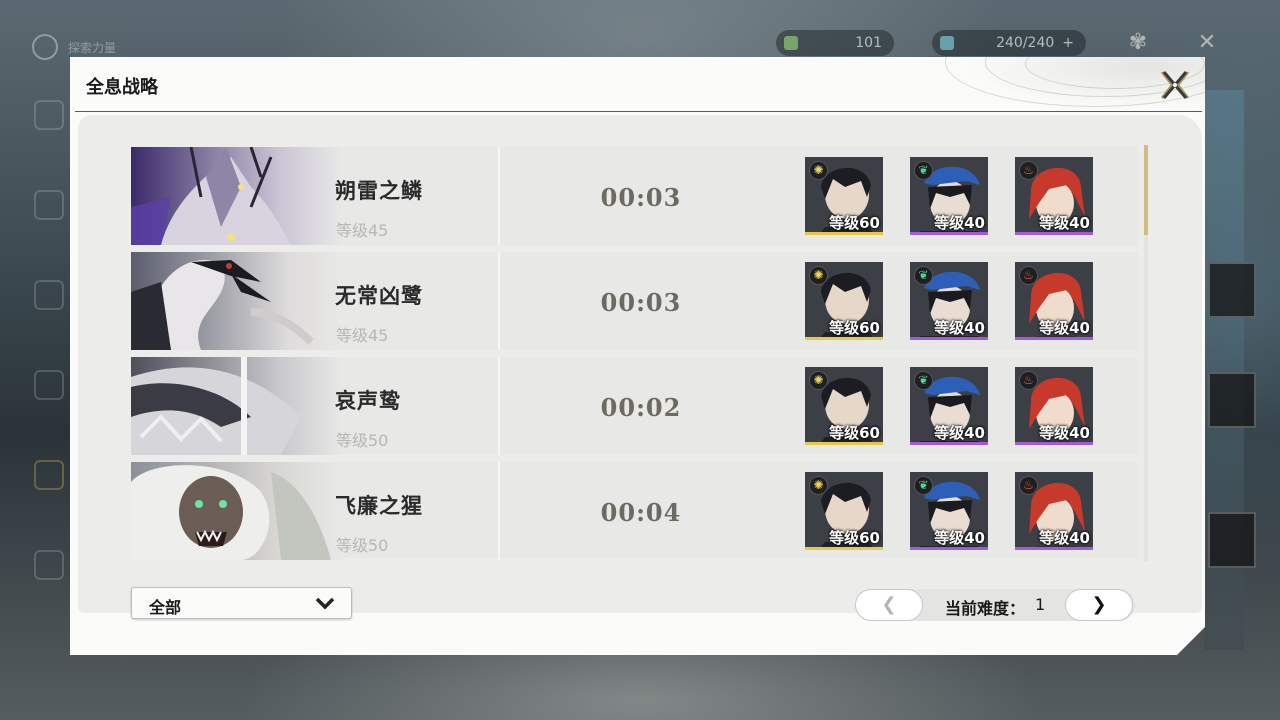 The image size is (1280, 720). I want to click on background-hud-left: 探索力量, so click(74, 47).